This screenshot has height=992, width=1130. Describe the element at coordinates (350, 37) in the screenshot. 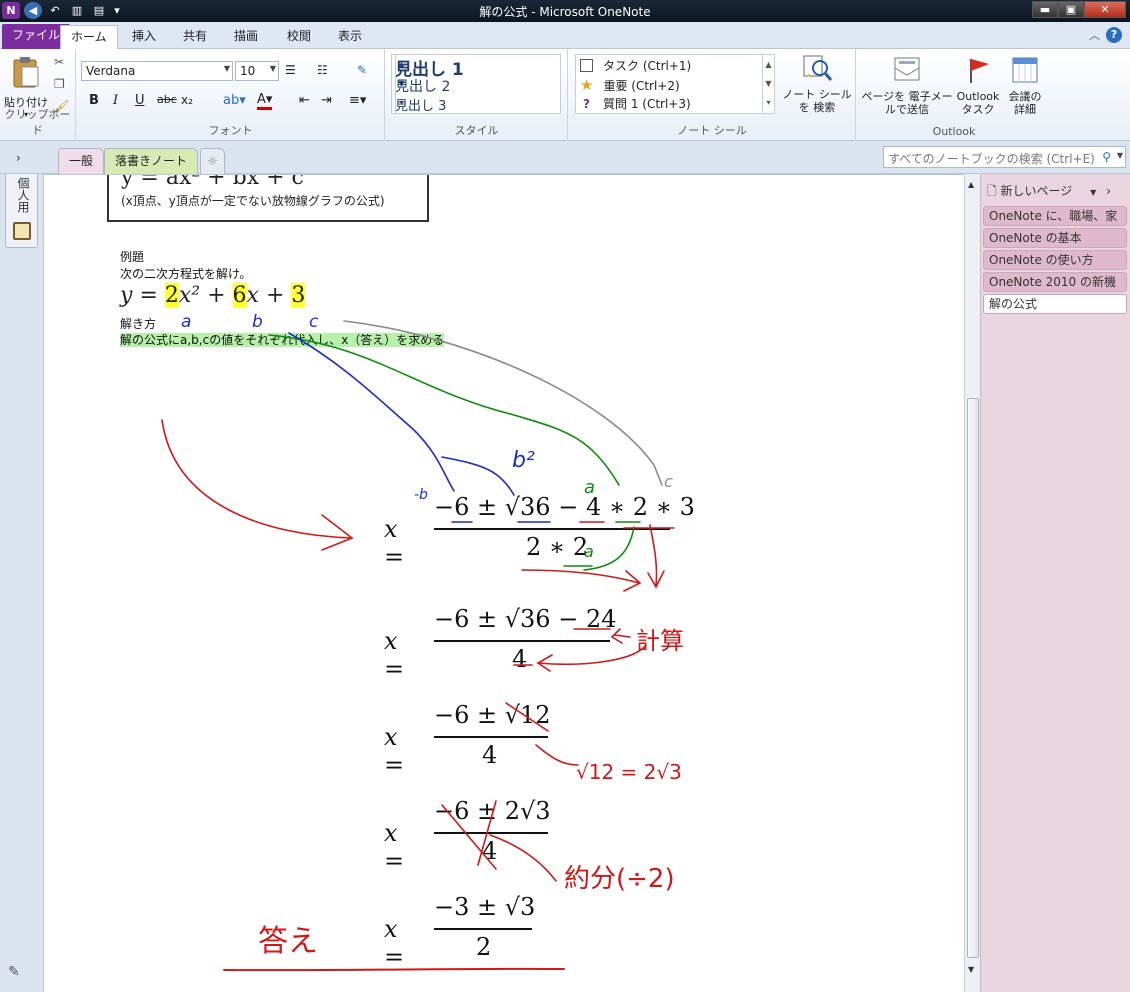

I see `tab-view: 表示` at that location.